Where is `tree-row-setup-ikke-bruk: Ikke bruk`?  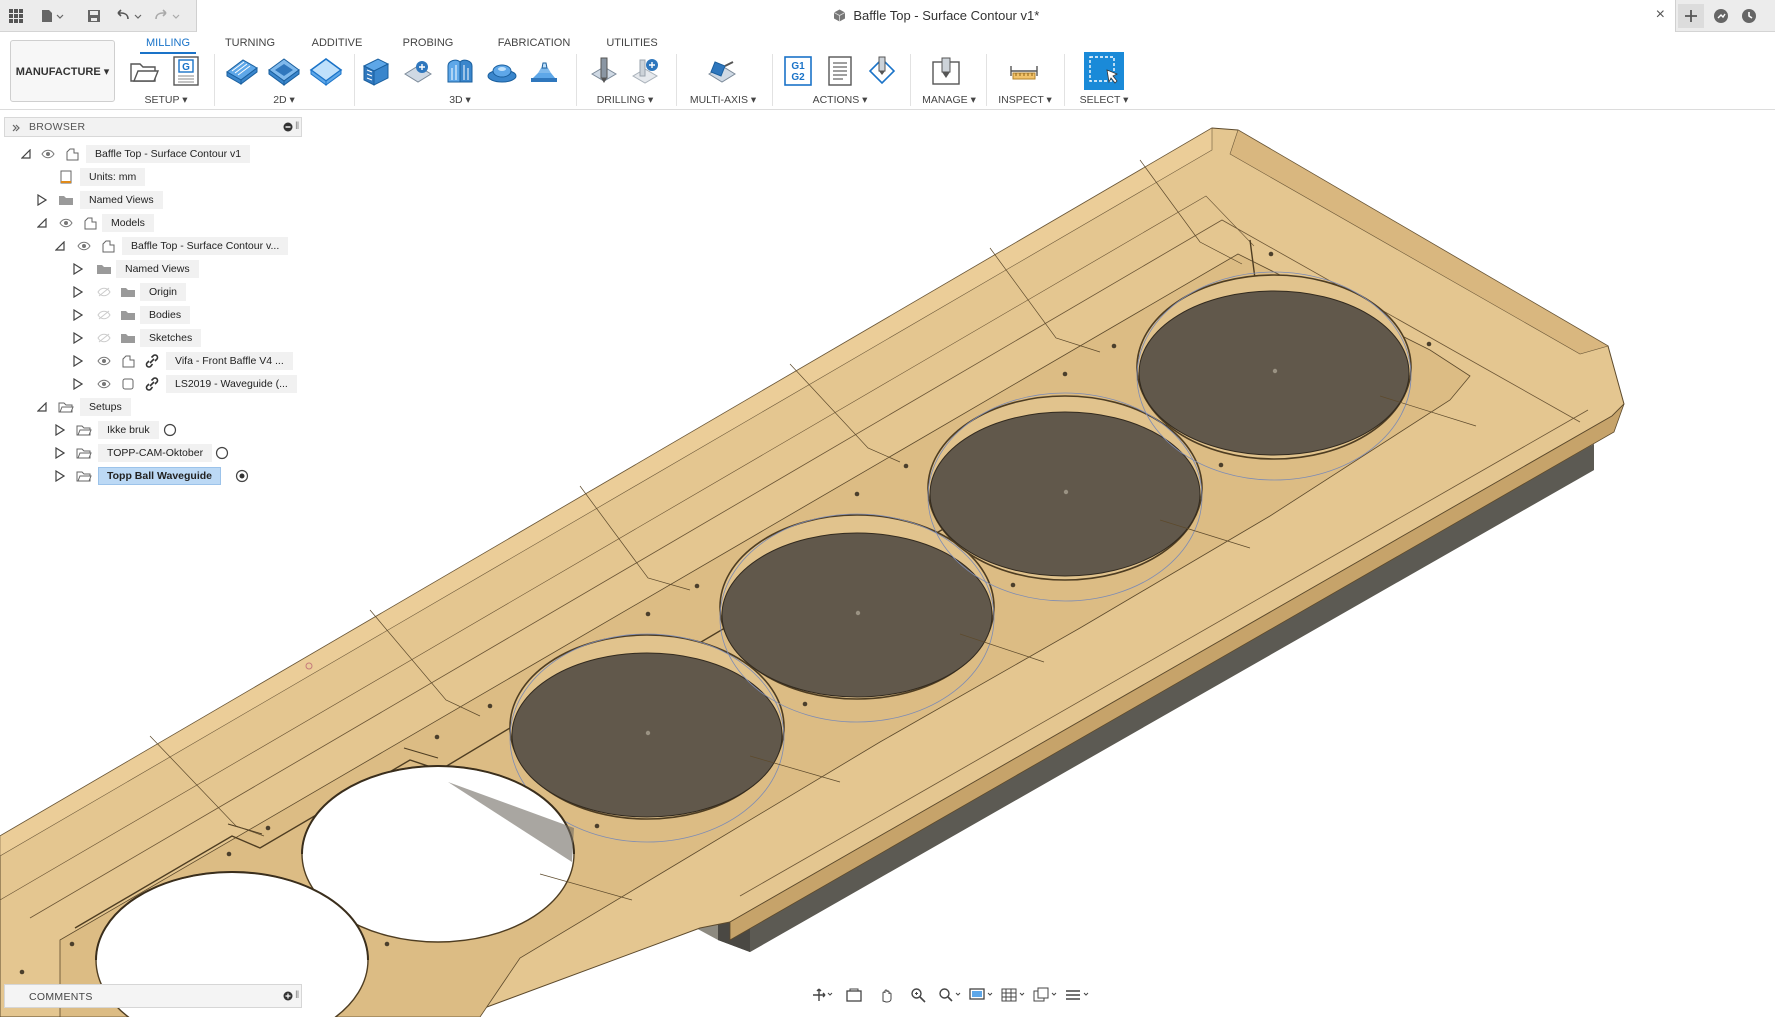
tree-row-setup-ikke-bruk: Ikke bruk is located at coordinates (150, 430).